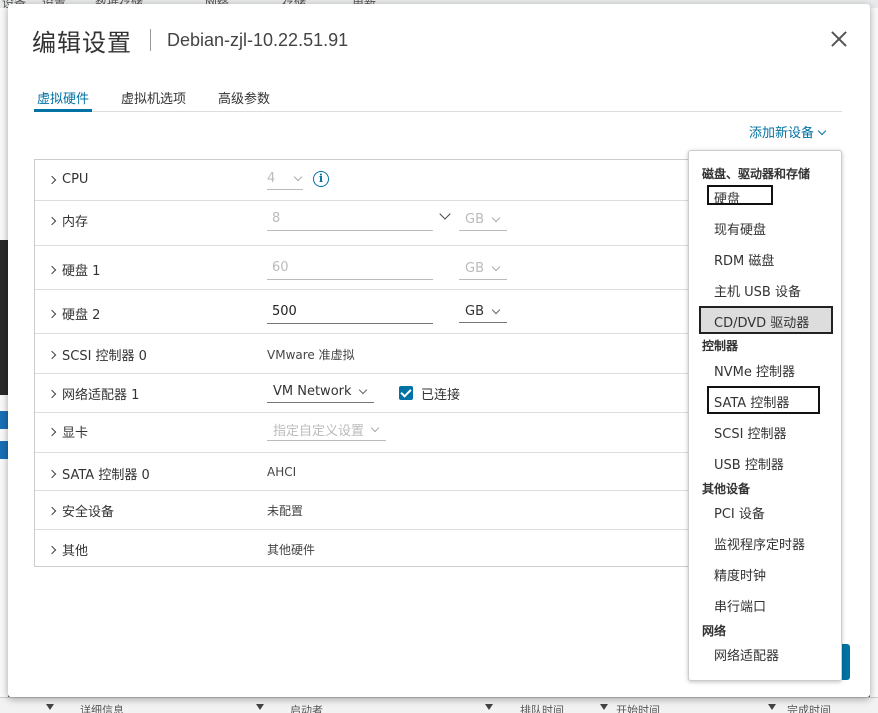 The image size is (878, 713). Describe the element at coordinates (740, 228) in the screenshot. I see `menu-item-existing-hard-disk: 现有硬盘` at that location.